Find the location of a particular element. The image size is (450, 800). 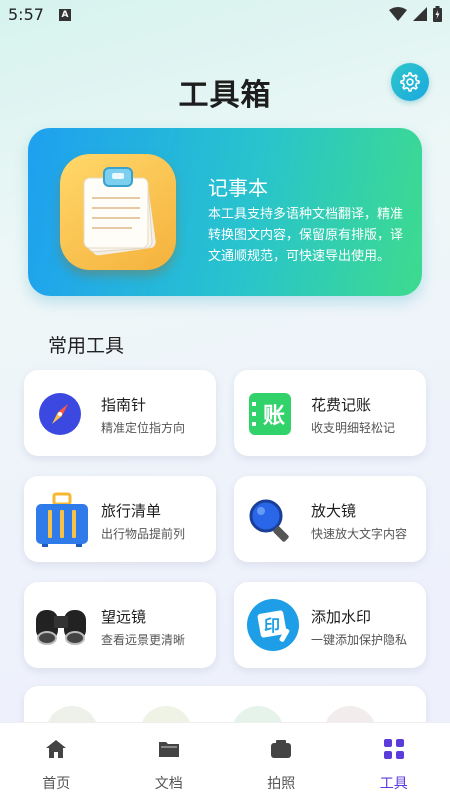

tab-label: 首页 is located at coordinates (56, 784).